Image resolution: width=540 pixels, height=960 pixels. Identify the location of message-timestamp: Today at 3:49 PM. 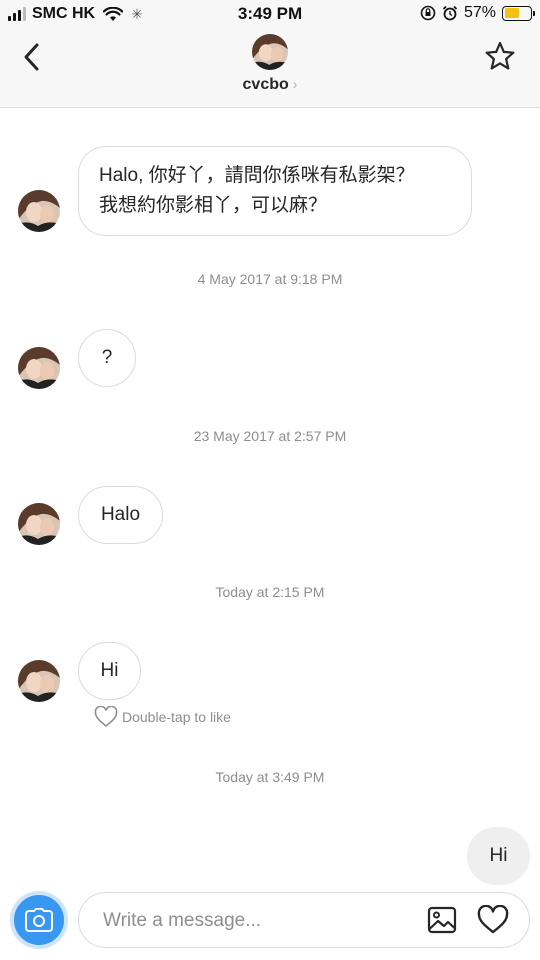
(270, 777).